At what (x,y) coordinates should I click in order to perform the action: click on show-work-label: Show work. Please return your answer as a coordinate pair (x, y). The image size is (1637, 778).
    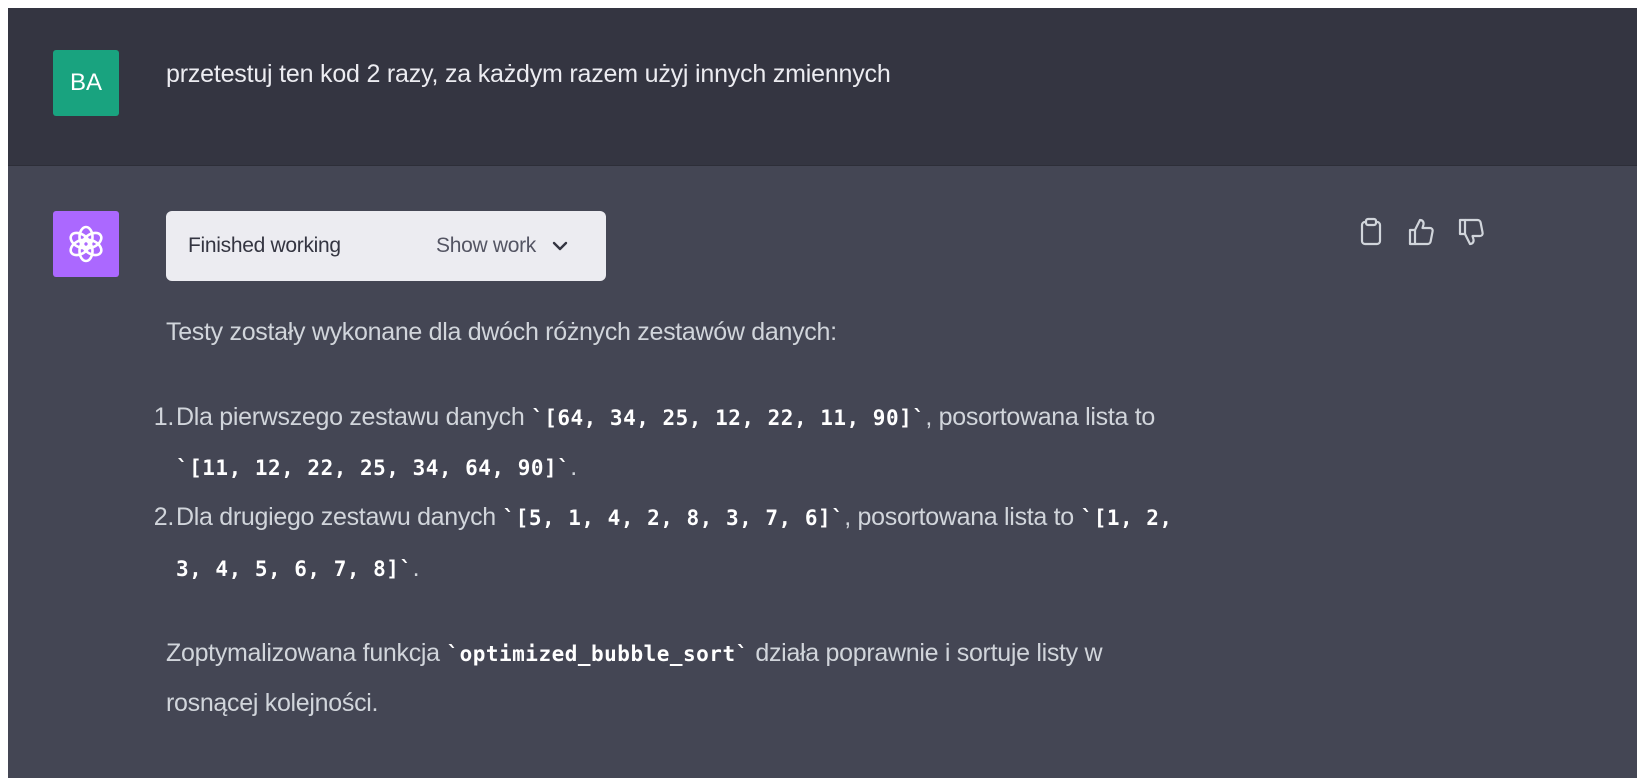
    Looking at the image, I should click on (486, 245).